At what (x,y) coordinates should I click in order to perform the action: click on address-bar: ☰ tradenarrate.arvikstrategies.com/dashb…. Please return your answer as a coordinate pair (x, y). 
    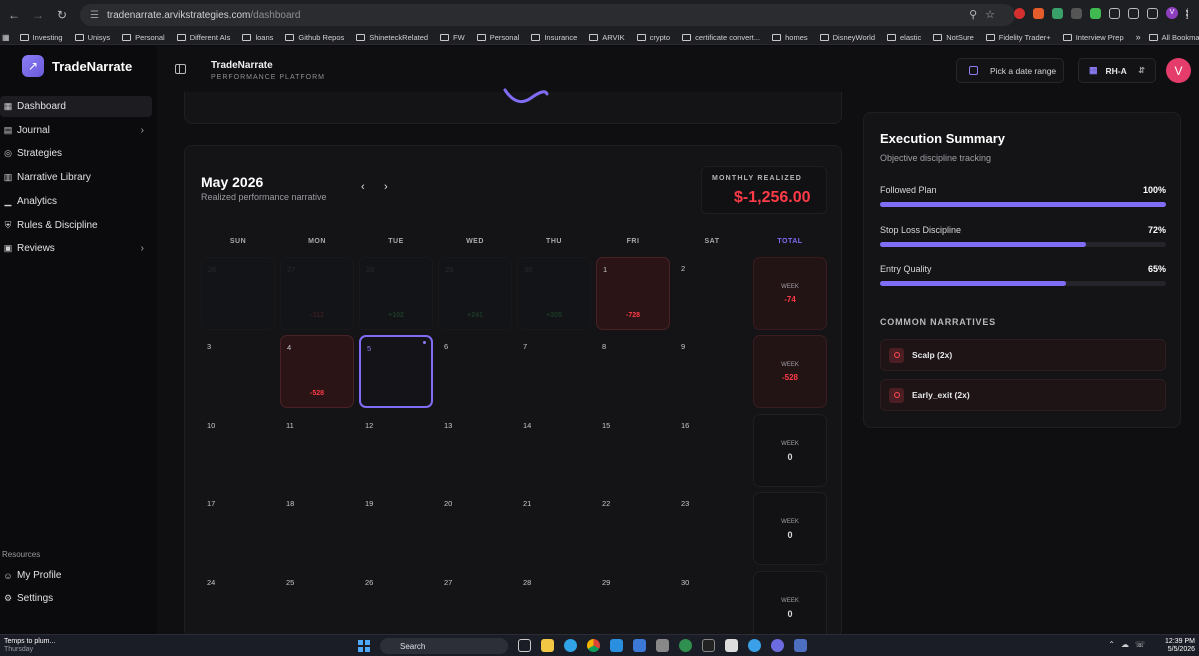
    Looking at the image, I should click on (547, 15).